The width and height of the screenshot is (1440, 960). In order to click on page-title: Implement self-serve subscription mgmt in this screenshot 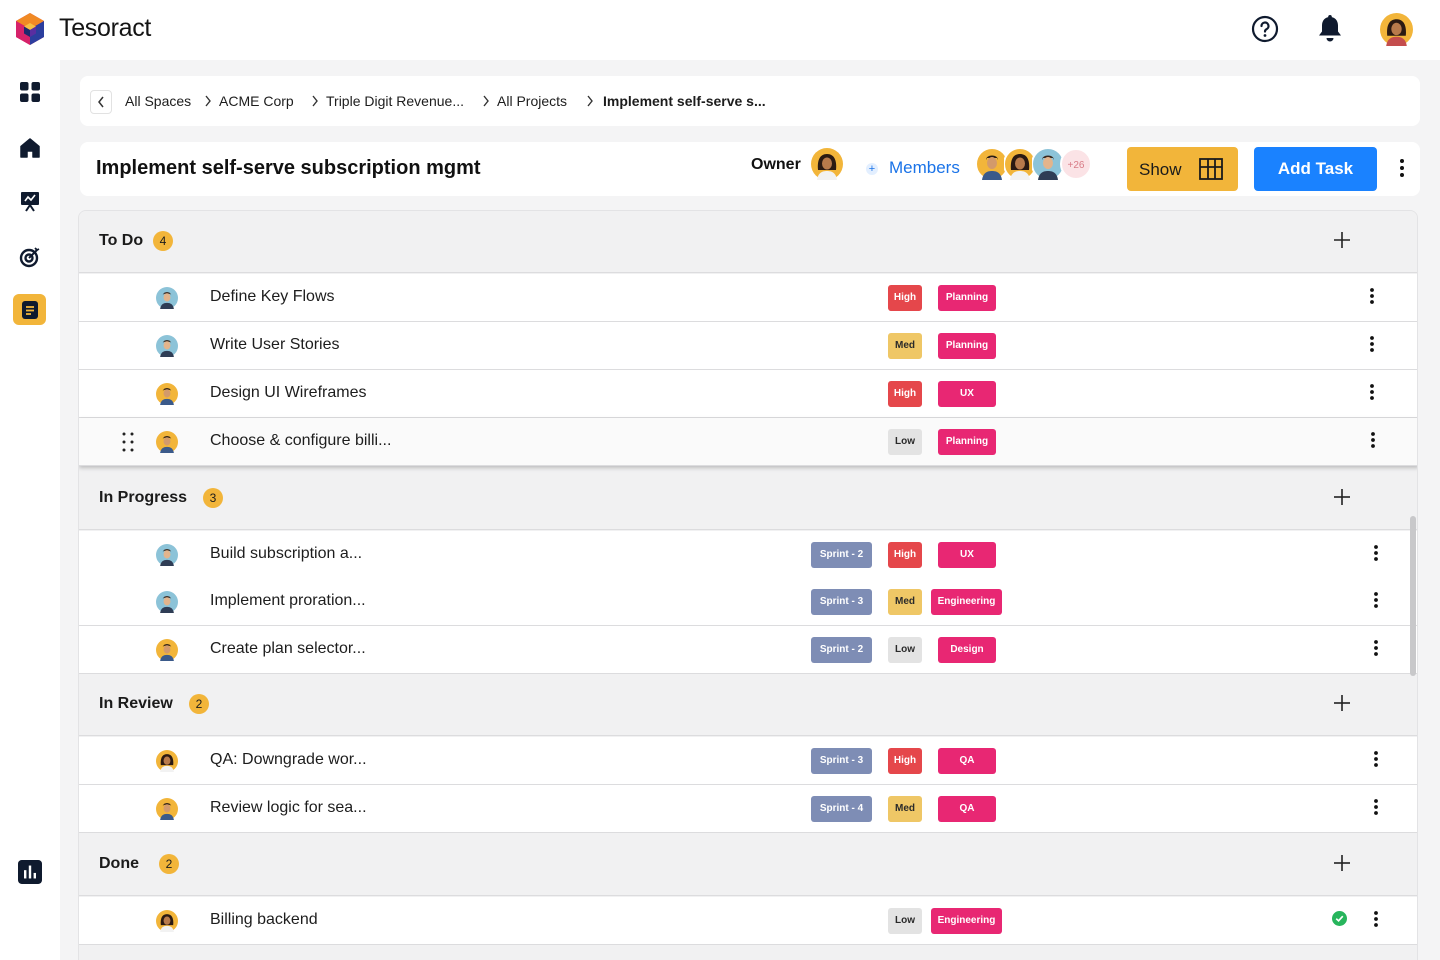, I will do `click(288, 168)`.